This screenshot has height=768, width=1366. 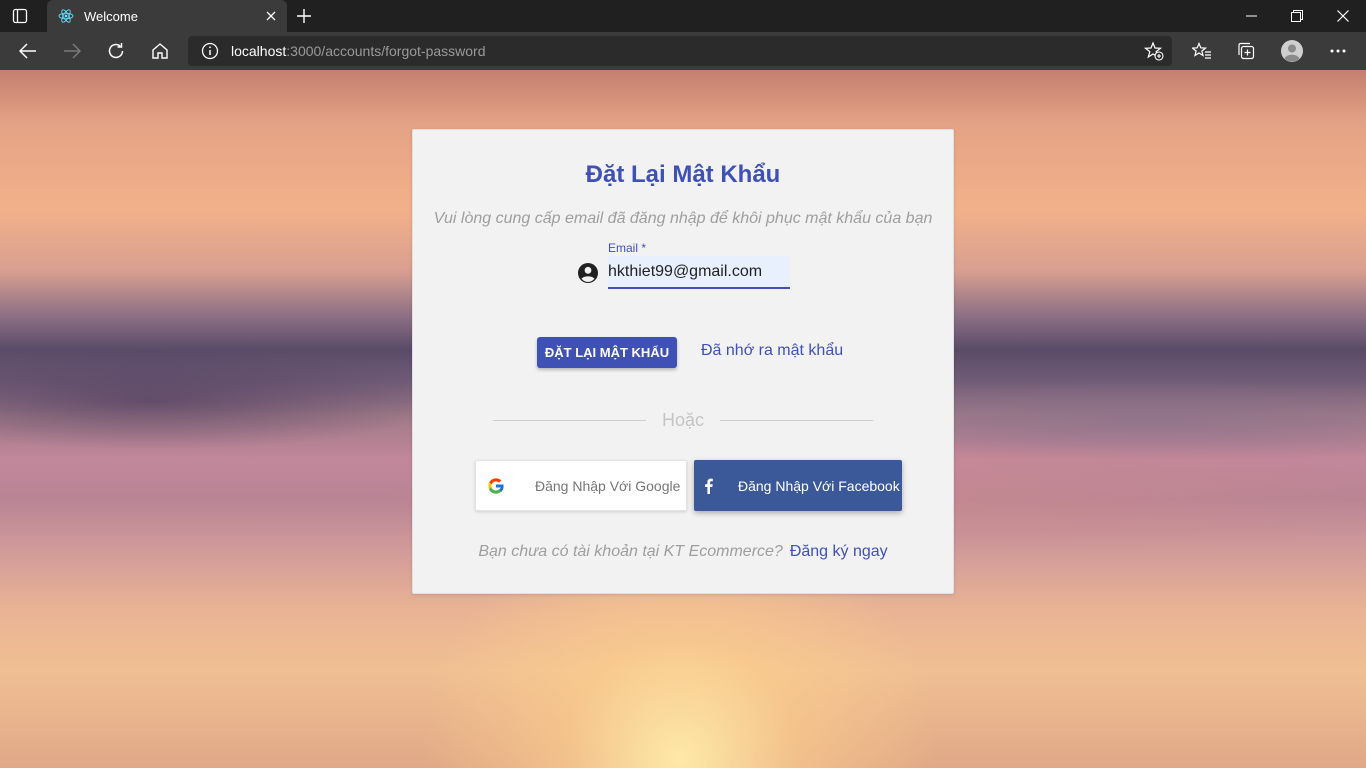 I want to click on page-title: Đặt Lại Mật Khẩu, so click(x=683, y=174).